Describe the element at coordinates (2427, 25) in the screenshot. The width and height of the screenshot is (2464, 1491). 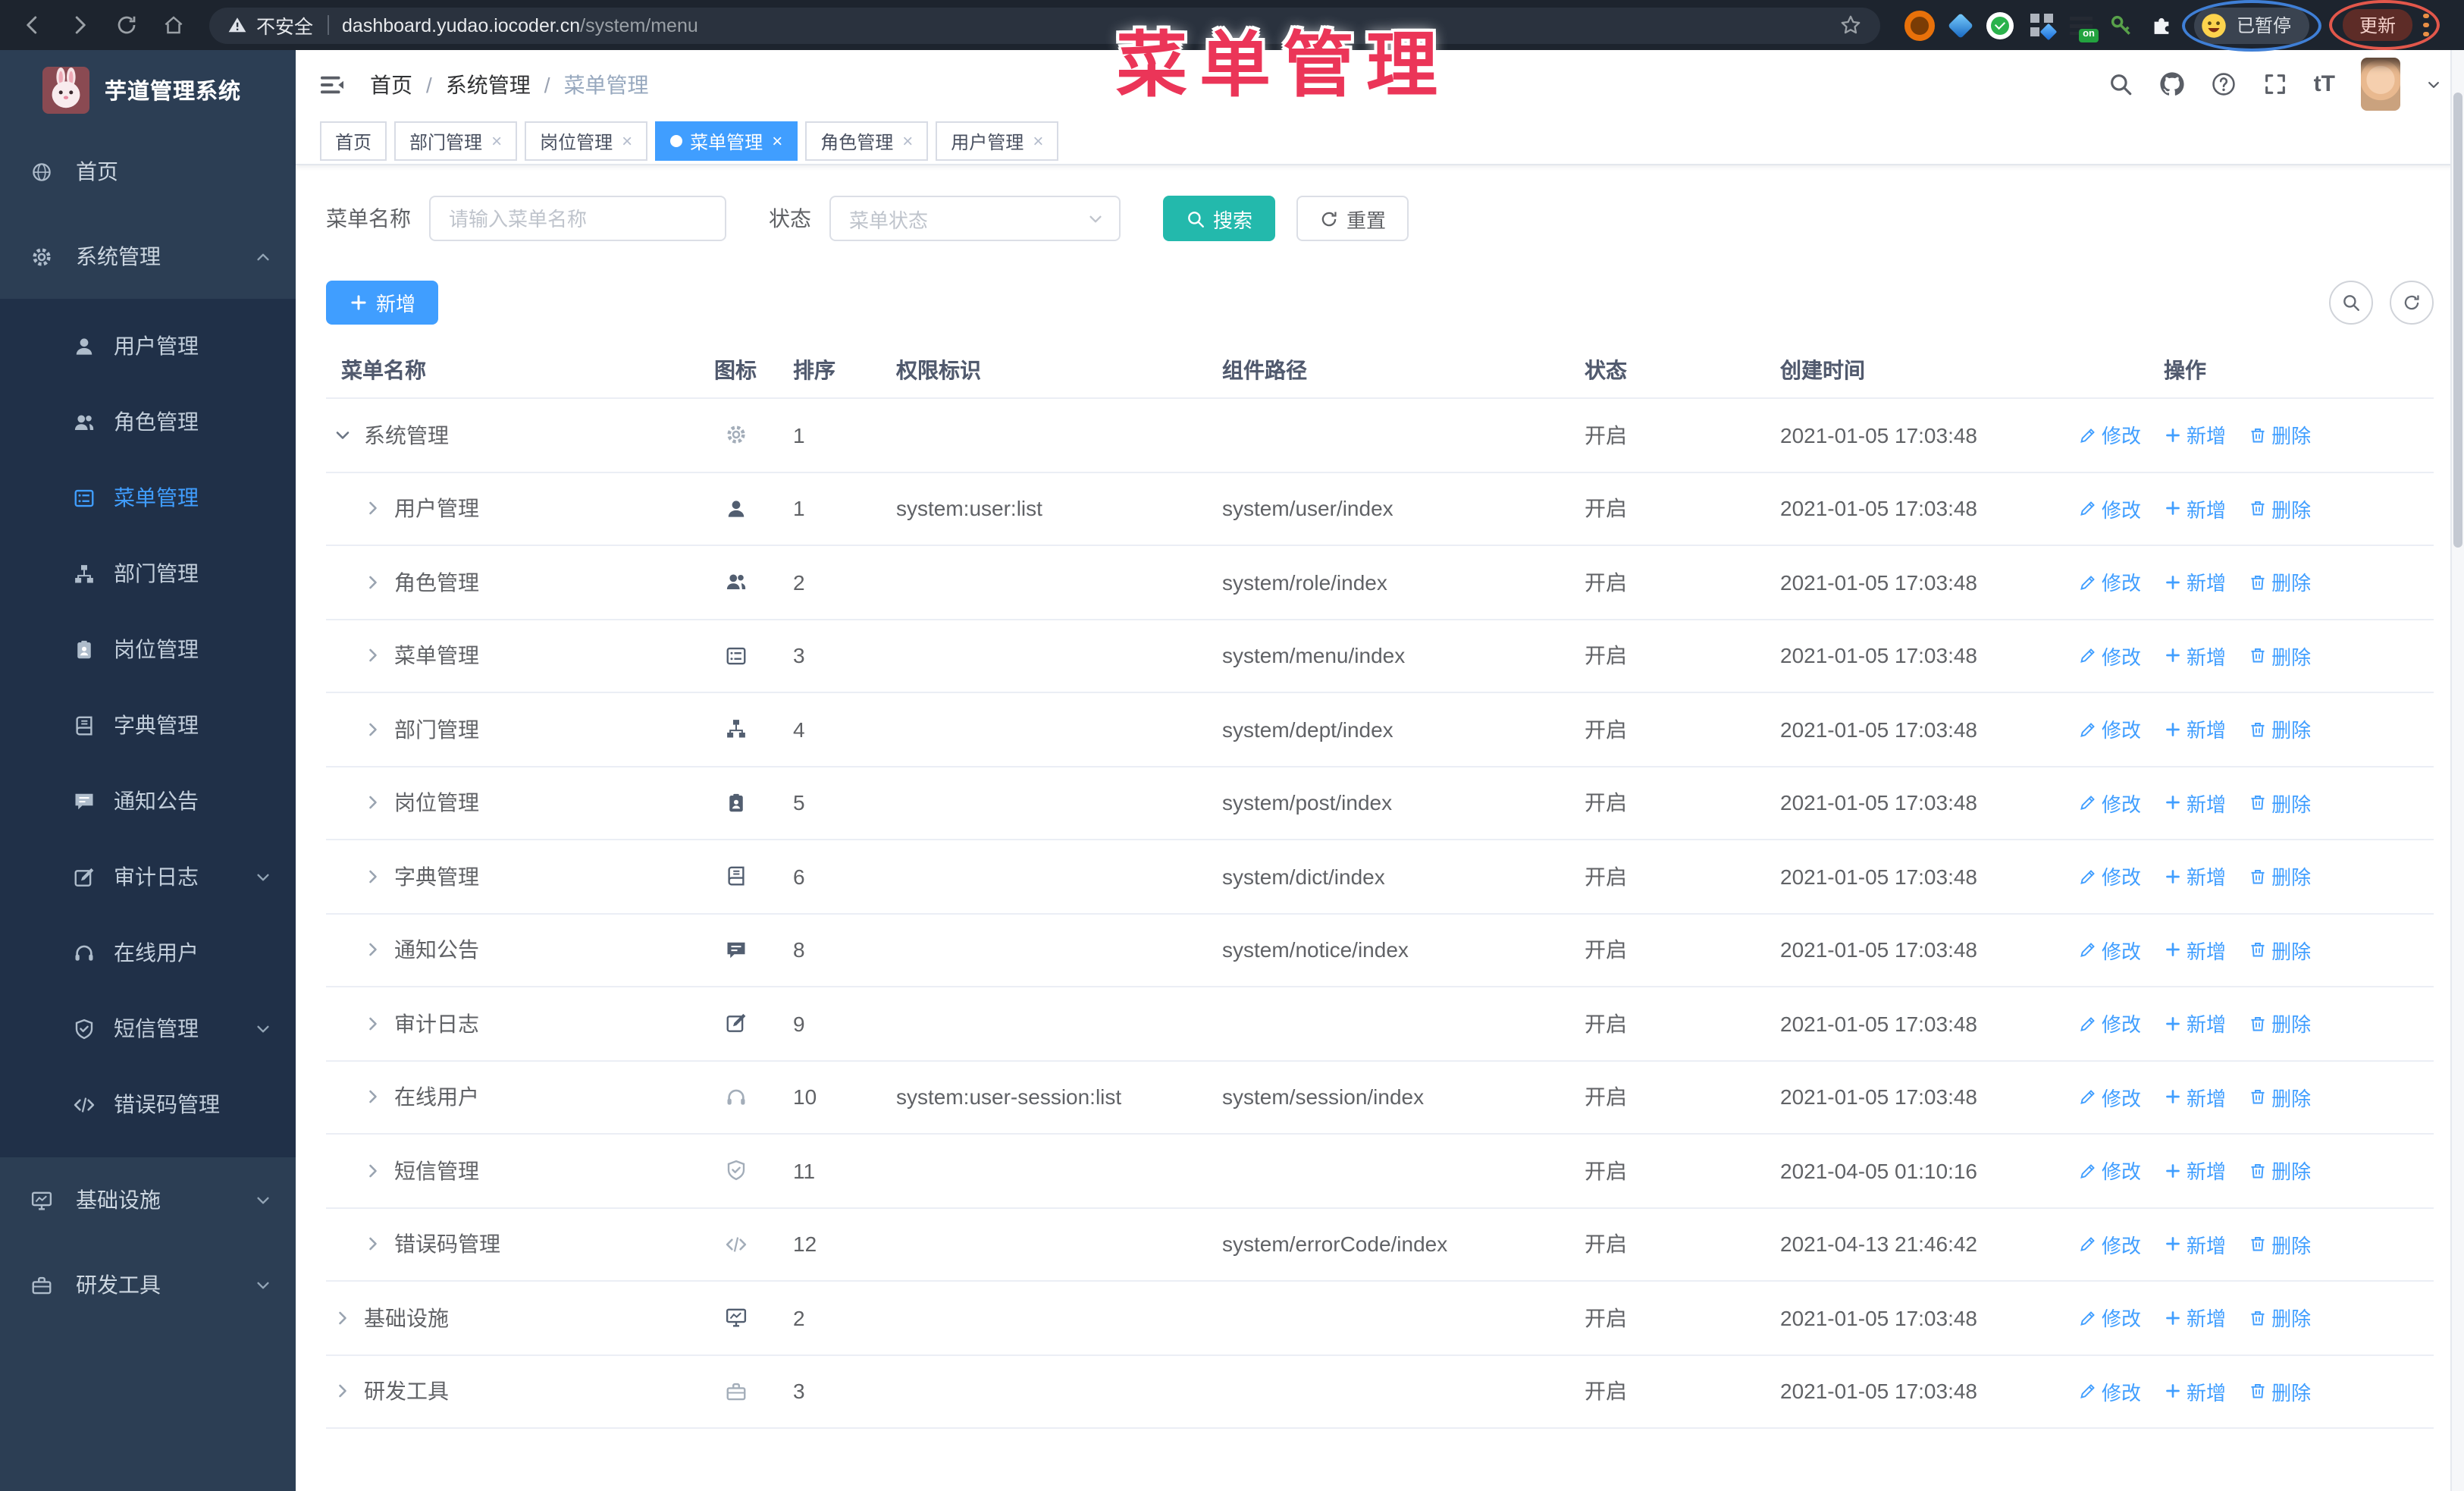
I see `browser-menu-icon` at that location.